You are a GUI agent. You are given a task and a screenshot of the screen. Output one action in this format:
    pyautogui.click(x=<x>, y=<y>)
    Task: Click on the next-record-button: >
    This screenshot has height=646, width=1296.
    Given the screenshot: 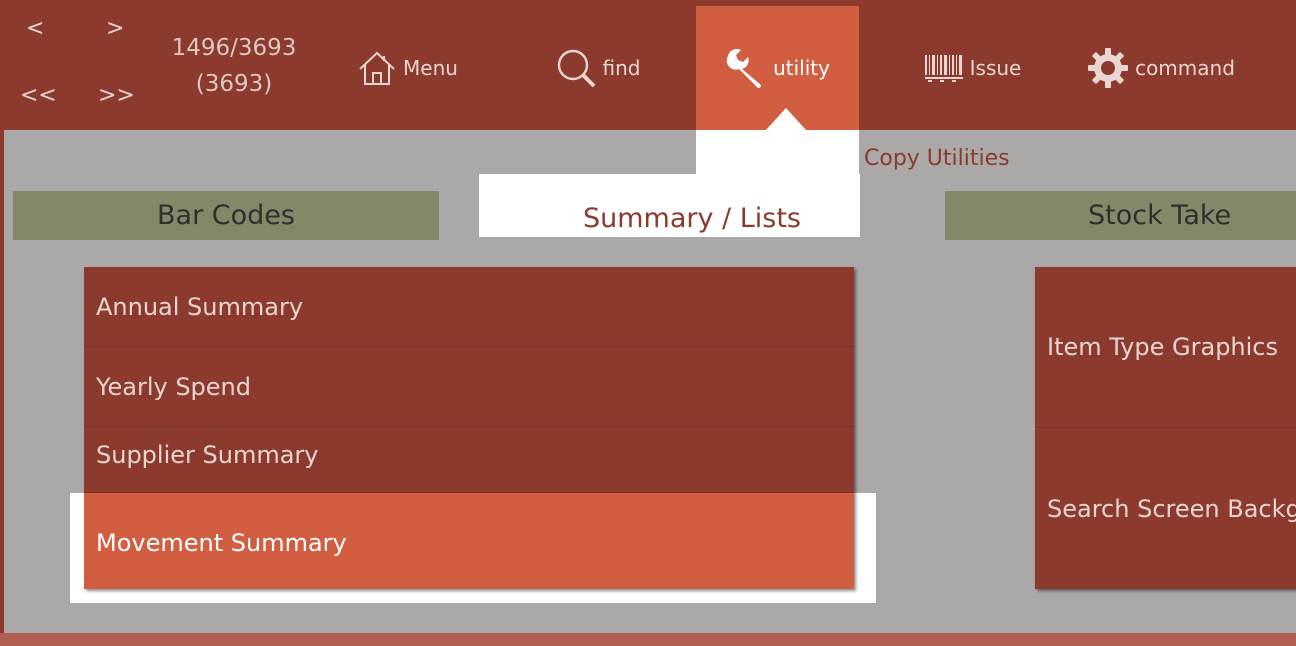 What is the action you would take?
    pyautogui.click(x=115, y=29)
    